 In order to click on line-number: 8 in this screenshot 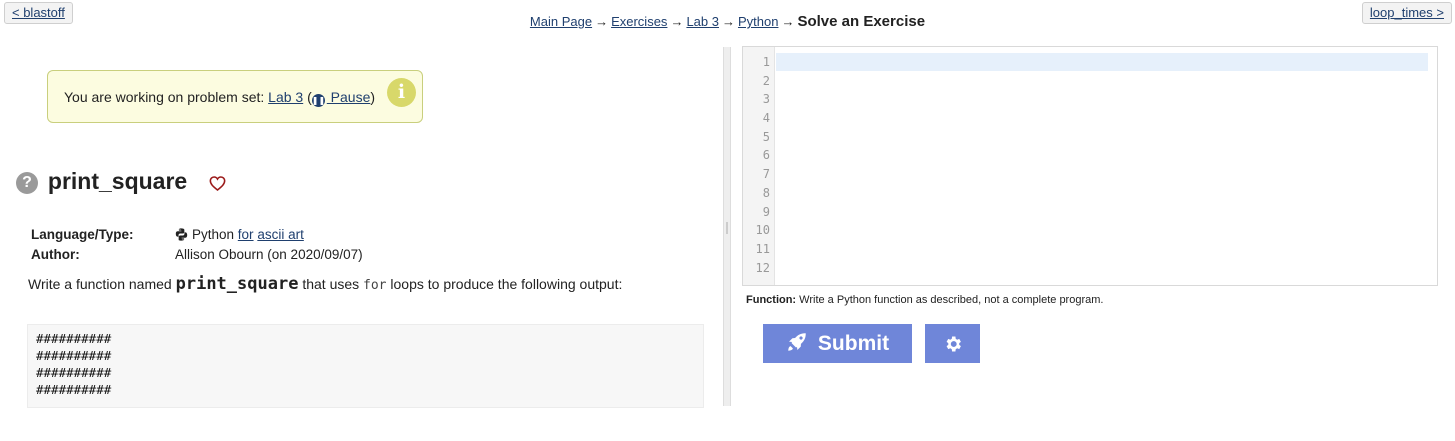, I will do `click(766, 192)`.